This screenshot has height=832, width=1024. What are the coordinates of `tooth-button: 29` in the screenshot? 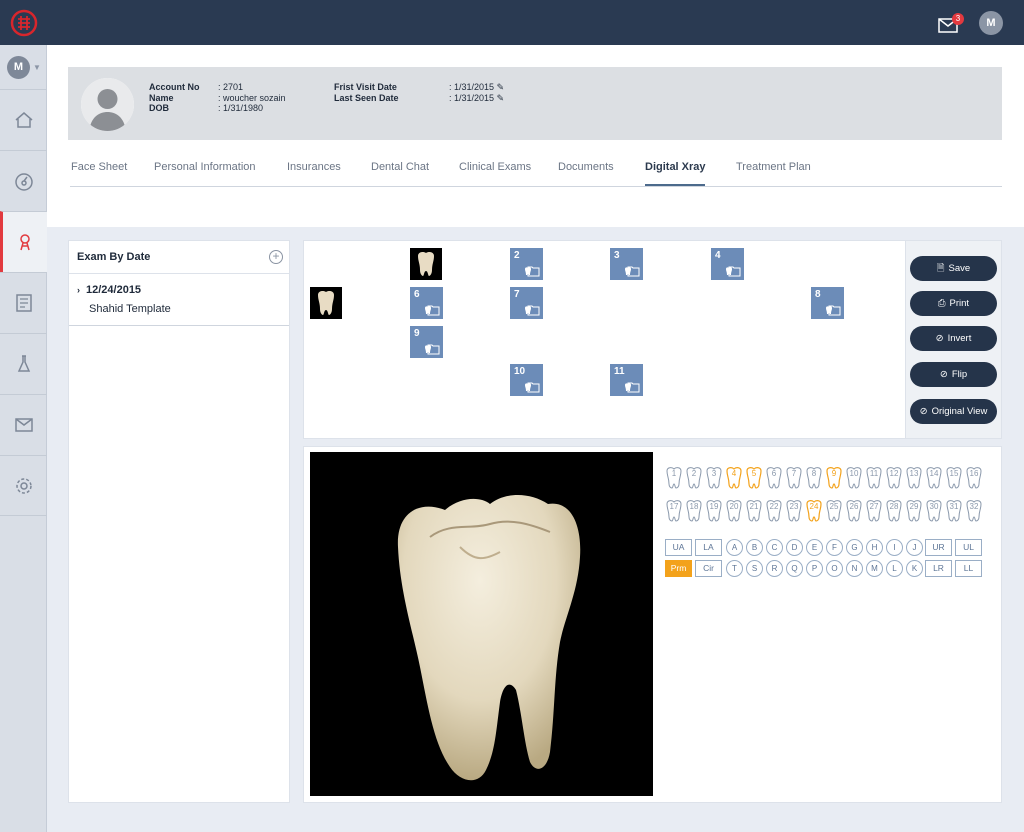 It's located at (914, 510).